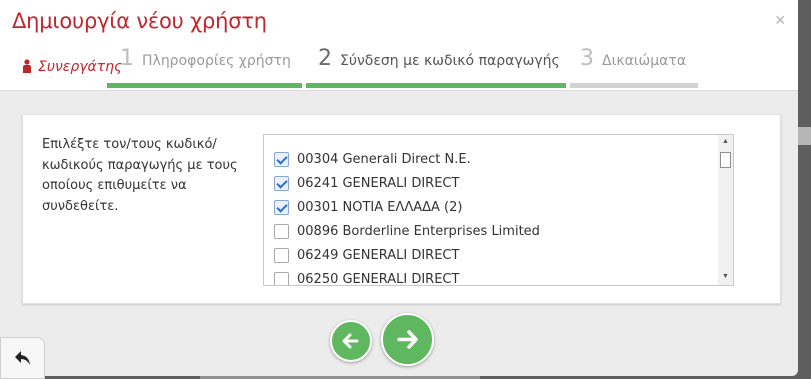 This screenshot has width=811, height=379. Describe the element at coordinates (216, 61) in the screenshot. I see `step-1-label: Πληροφορίες χρήστη` at that location.